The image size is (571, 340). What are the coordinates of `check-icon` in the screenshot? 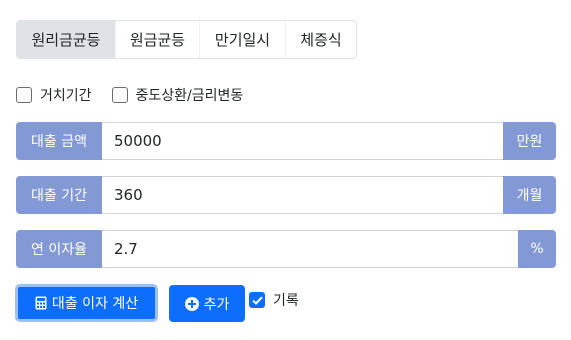 It's located at (257, 300).